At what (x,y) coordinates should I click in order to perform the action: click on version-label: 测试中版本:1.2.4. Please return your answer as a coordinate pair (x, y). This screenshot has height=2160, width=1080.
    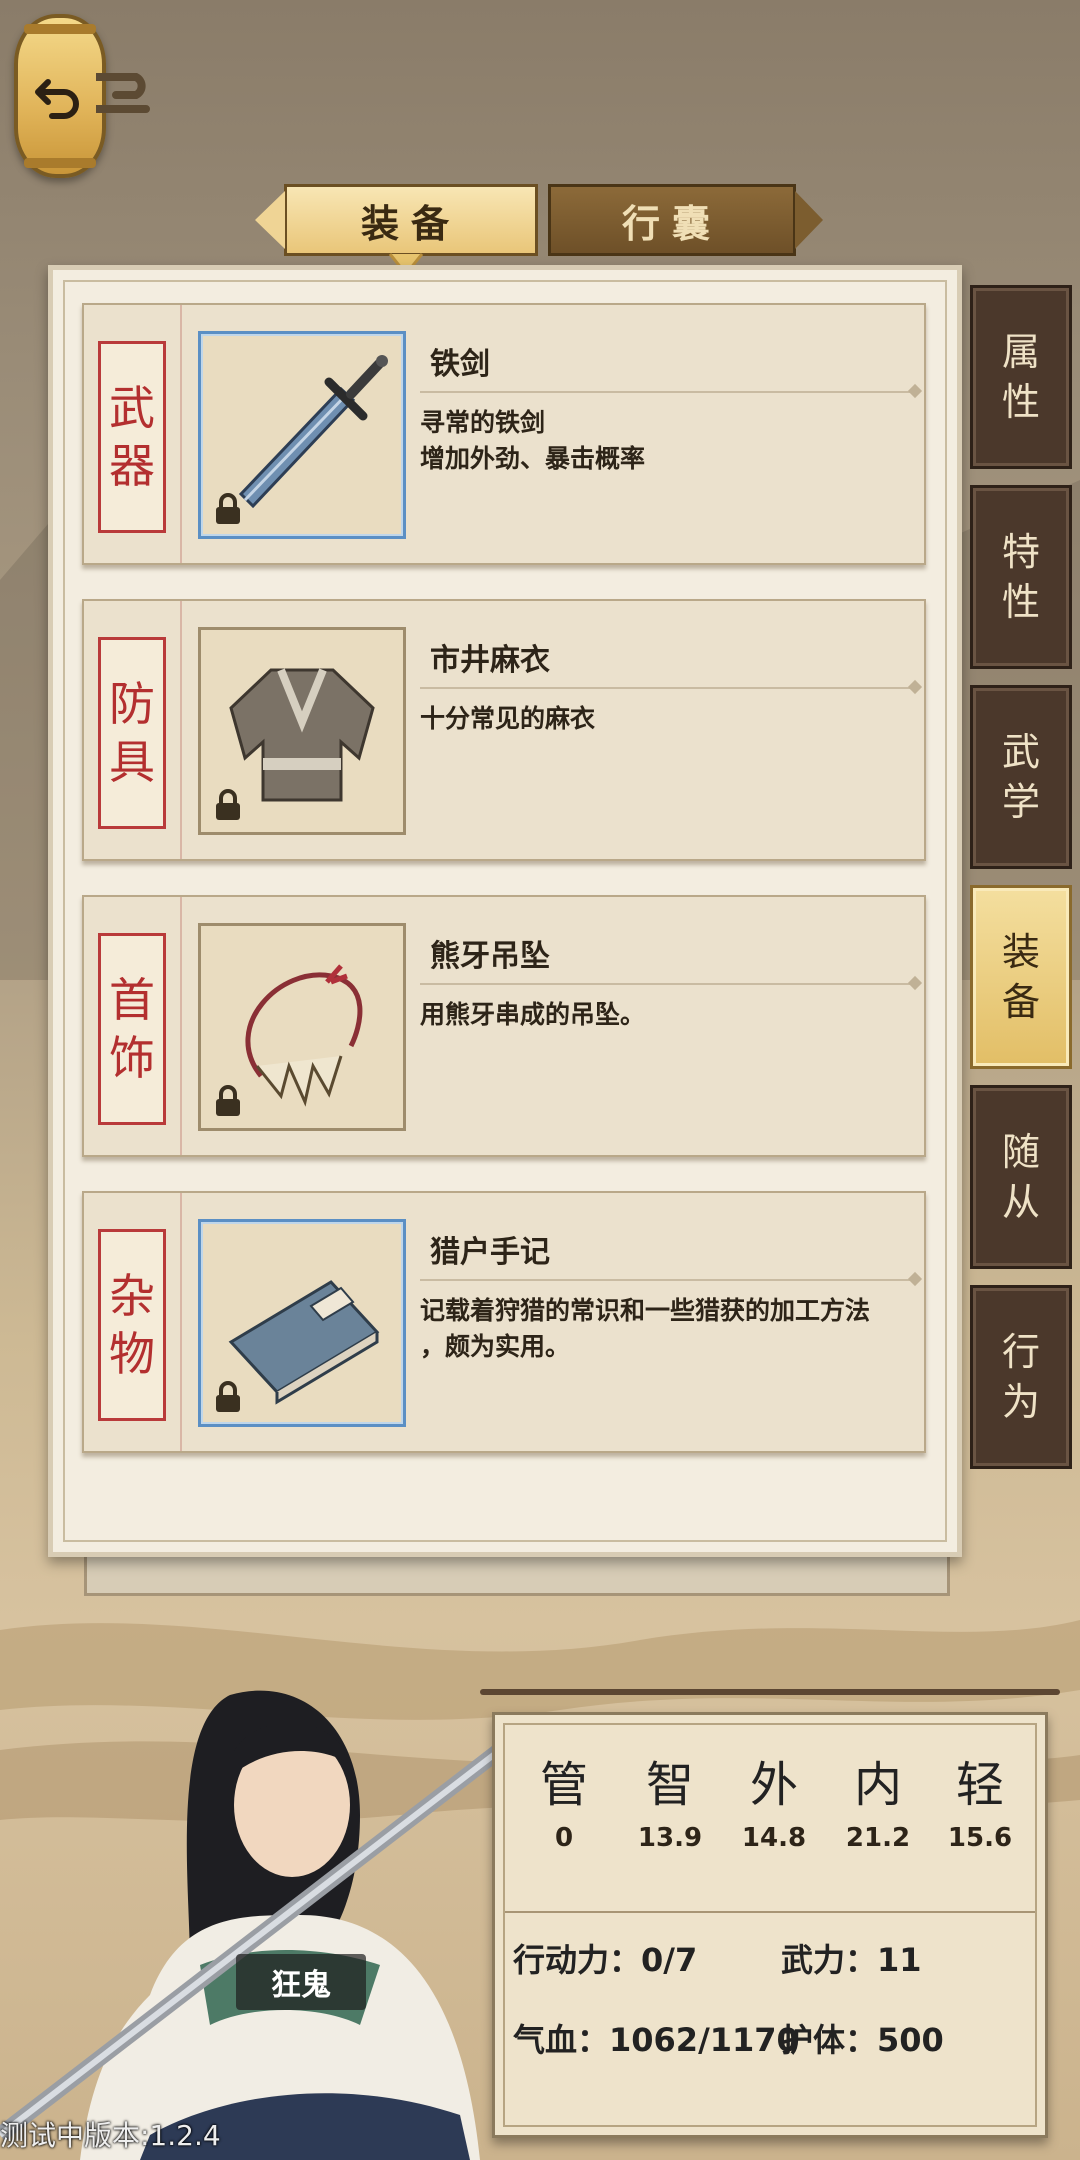
    Looking at the image, I should click on (110, 2135).